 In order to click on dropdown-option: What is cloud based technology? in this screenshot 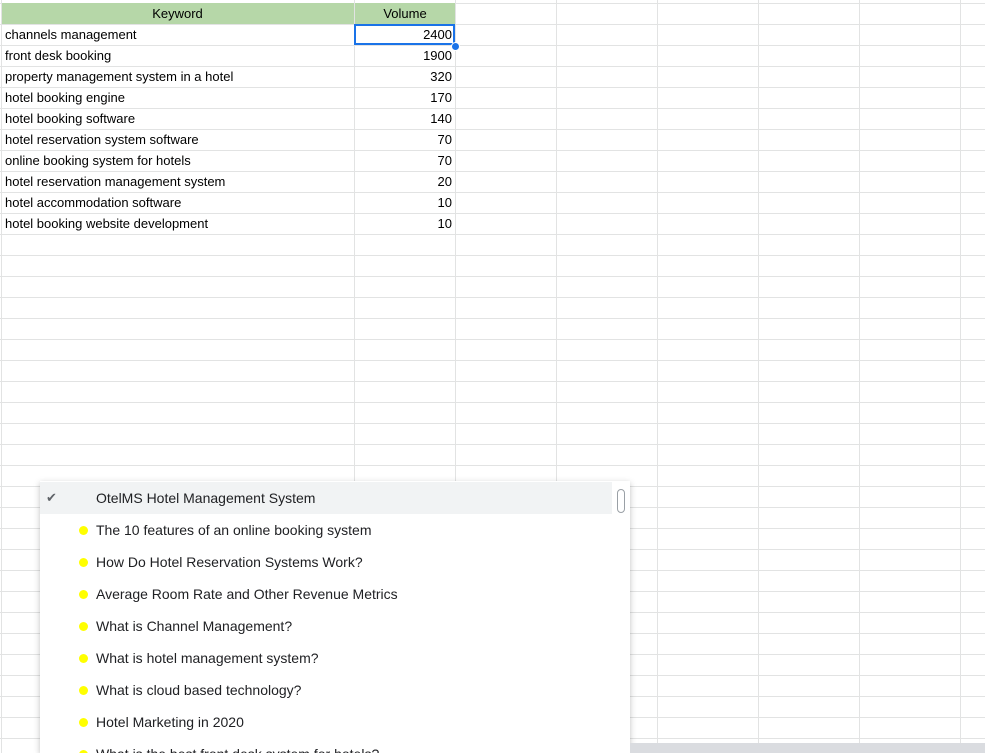, I will do `click(326, 690)`.